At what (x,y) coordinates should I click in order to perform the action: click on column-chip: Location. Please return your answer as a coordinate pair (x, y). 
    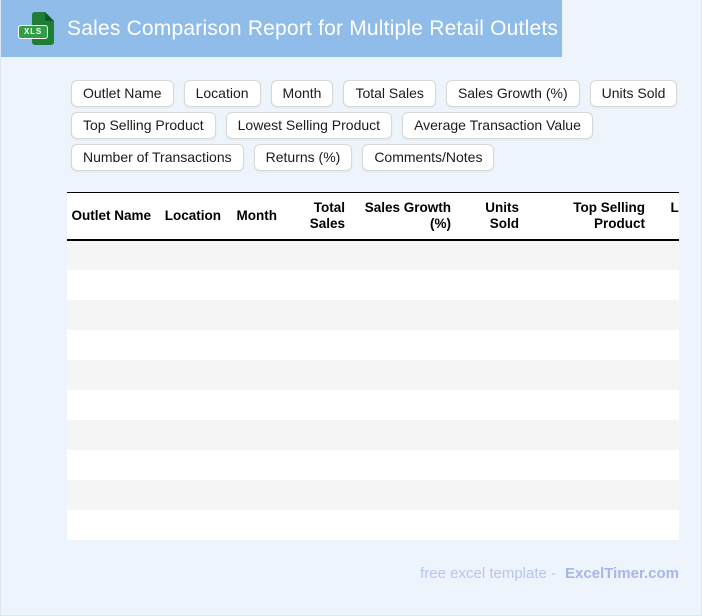
    Looking at the image, I should click on (222, 93).